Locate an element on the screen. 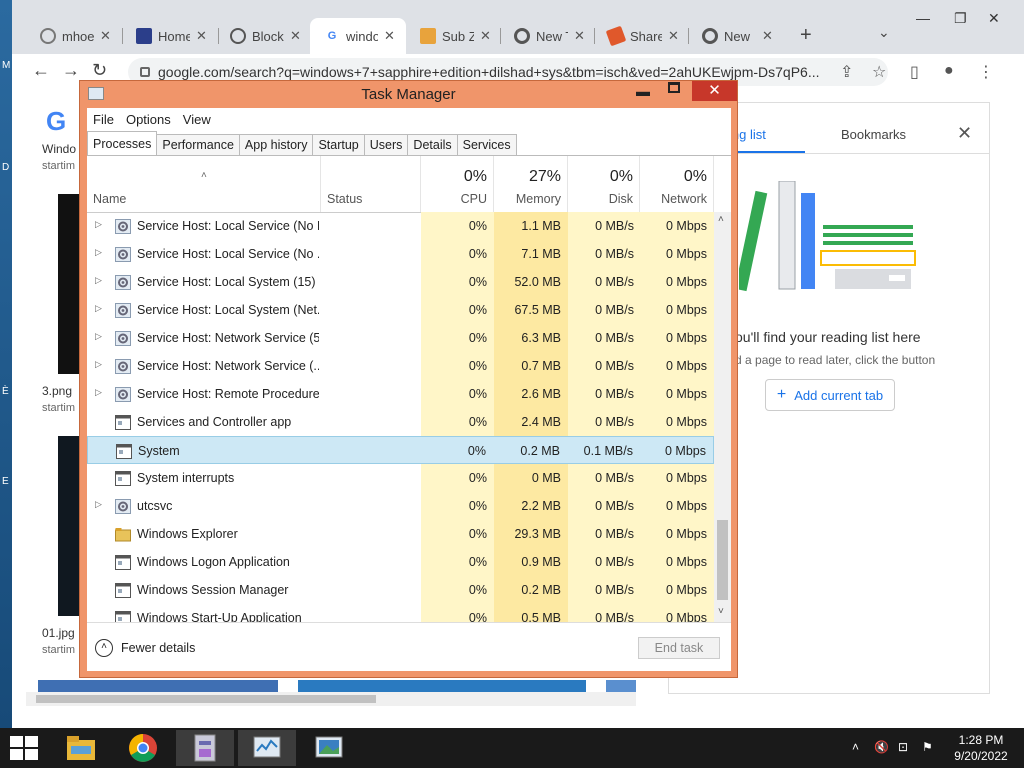 The image size is (1024, 768). installer-icon is located at coordinates (205, 748).